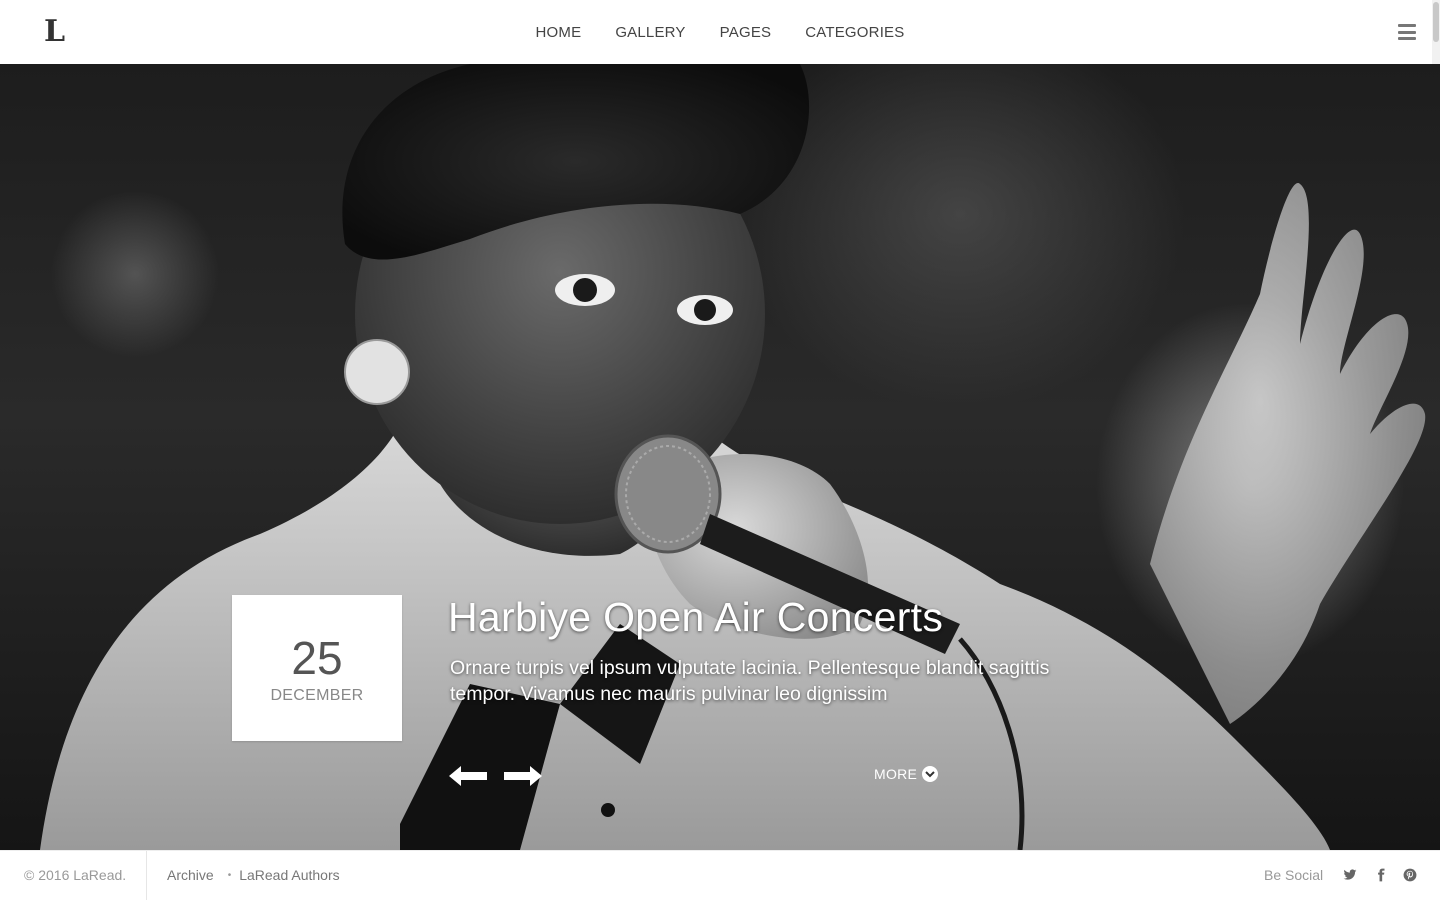 Image resolution: width=1440 pixels, height=900 pixels. Describe the element at coordinates (1407, 32) in the screenshot. I see `hamburger-menu-icon` at that location.